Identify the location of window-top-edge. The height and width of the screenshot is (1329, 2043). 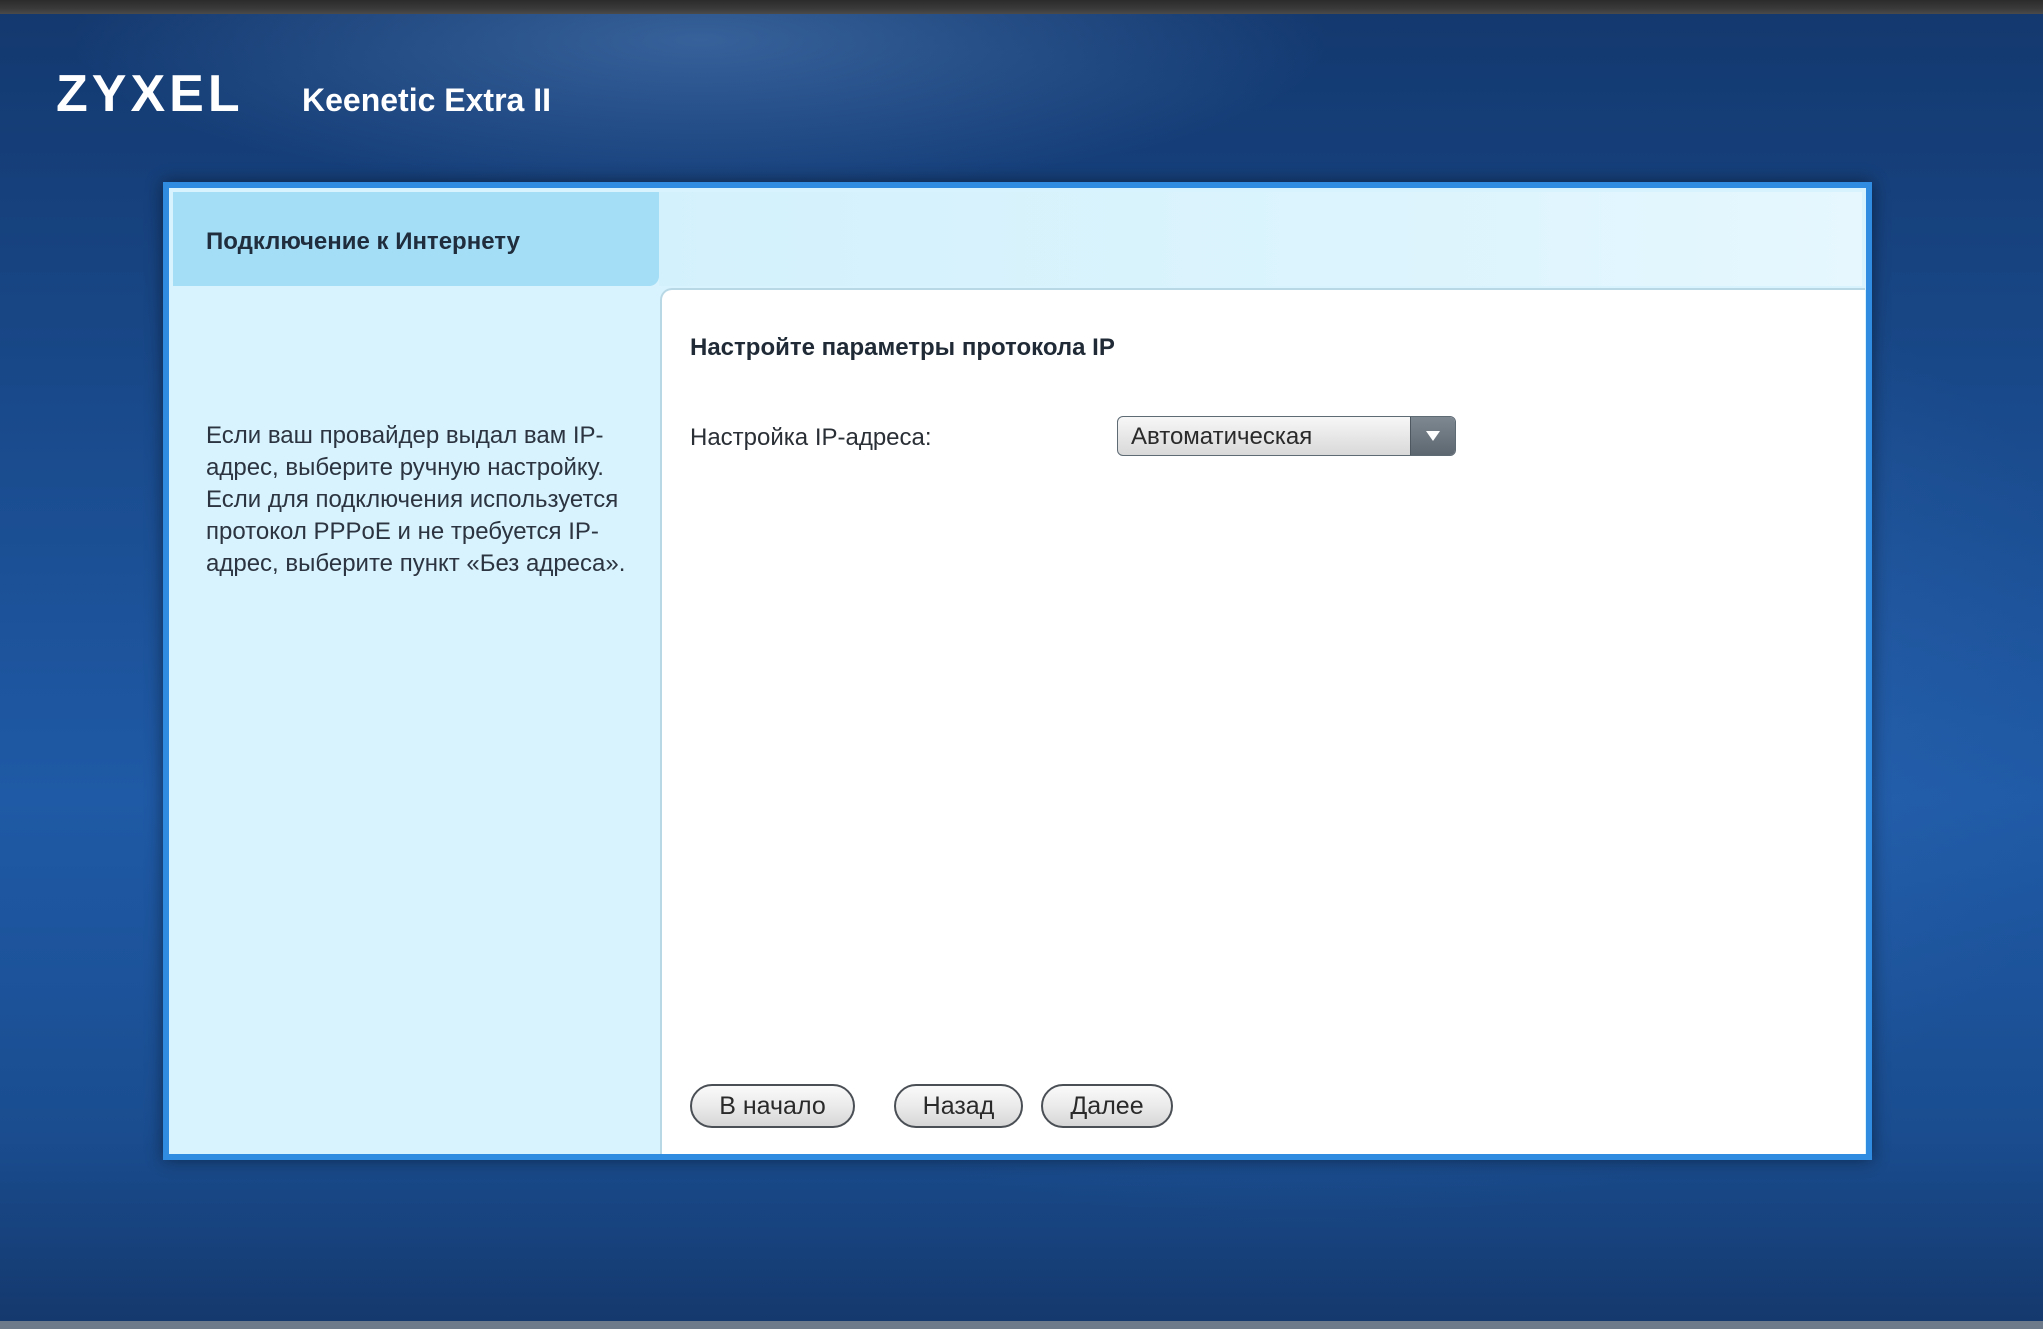
(1021, 7).